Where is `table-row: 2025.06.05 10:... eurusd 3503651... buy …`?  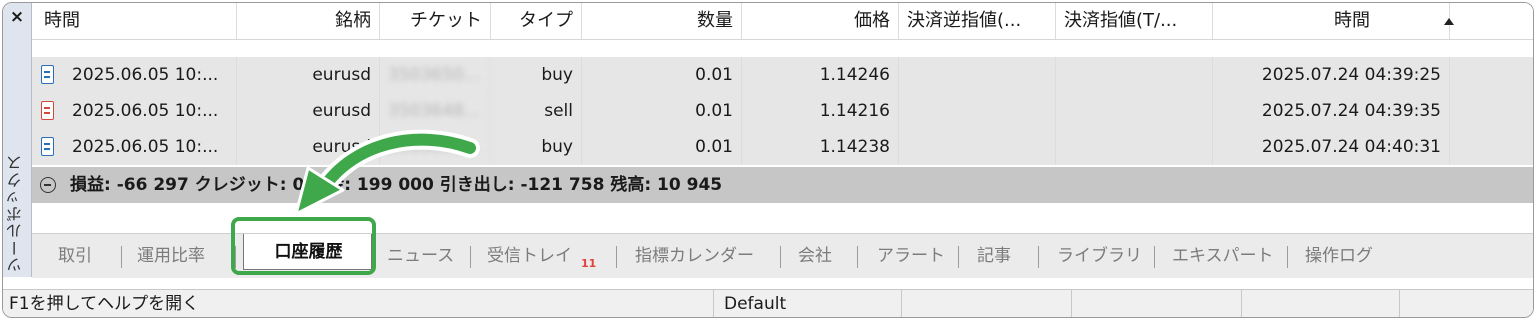
table-row: 2025.06.05 10:... eurusd 3503651... buy … is located at coordinates (782, 147).